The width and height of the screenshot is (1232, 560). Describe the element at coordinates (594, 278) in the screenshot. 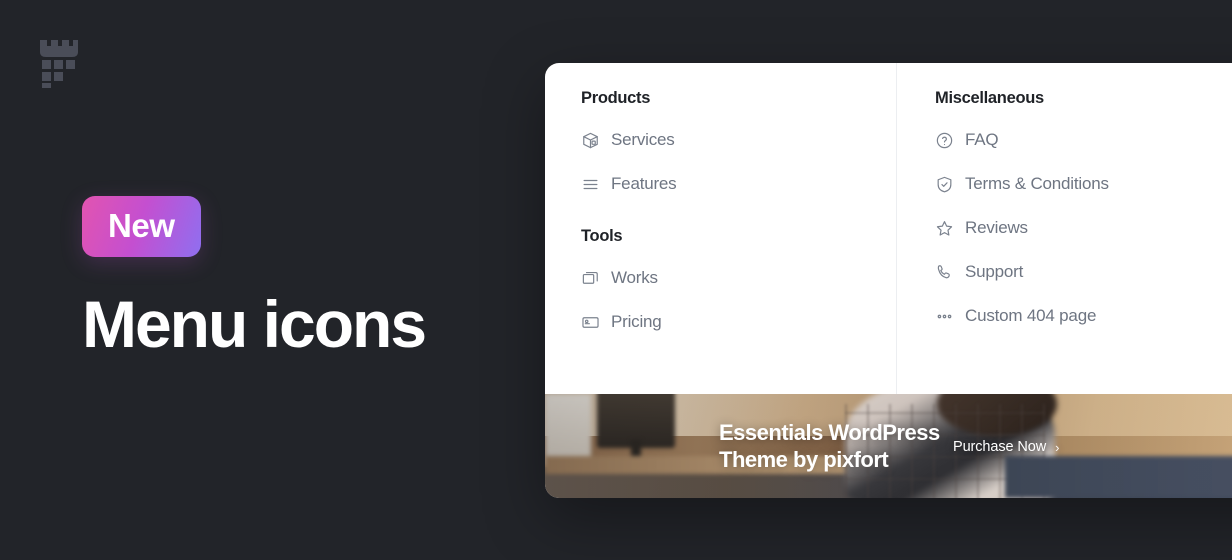

I see `stacked-windows-icon` at that location.